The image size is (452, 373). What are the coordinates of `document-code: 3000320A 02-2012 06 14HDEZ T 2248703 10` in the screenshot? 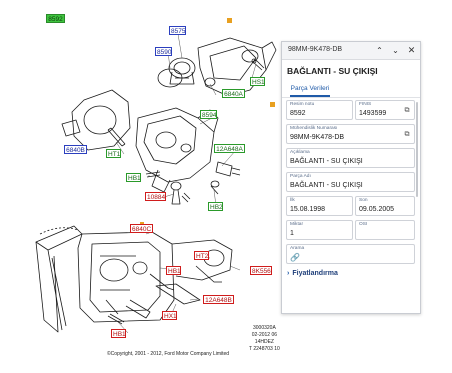 It's located at (264, 339).